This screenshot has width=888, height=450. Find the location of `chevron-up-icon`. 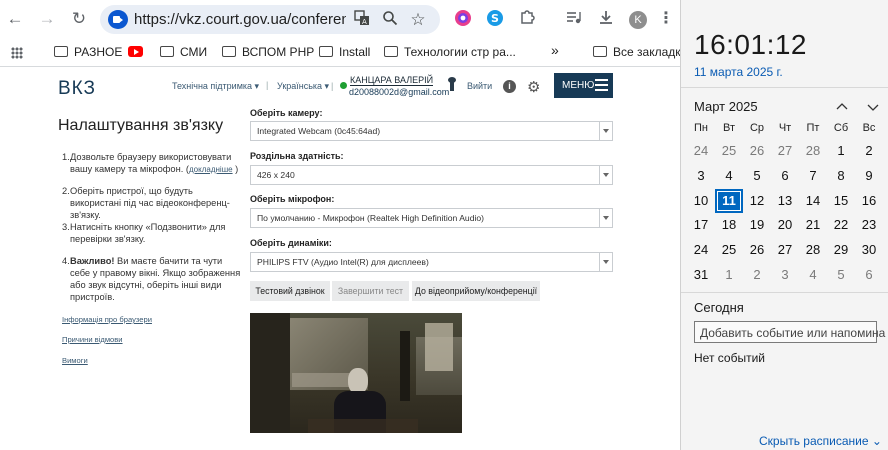

chevron-up-icon is located at coordinates (842, 106).